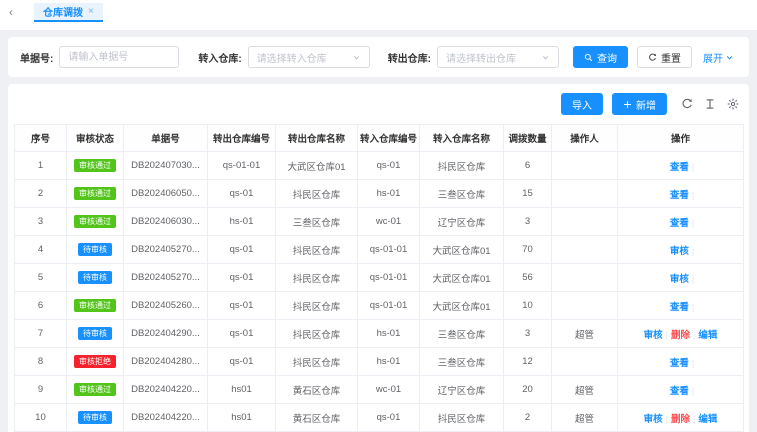 Image resolution: width=757 pixels, height=432 pixels. What do you see at coordinates (713, 59) in the screenshot?
I see `expand-label: 展开` at bounding box center [713, 59].